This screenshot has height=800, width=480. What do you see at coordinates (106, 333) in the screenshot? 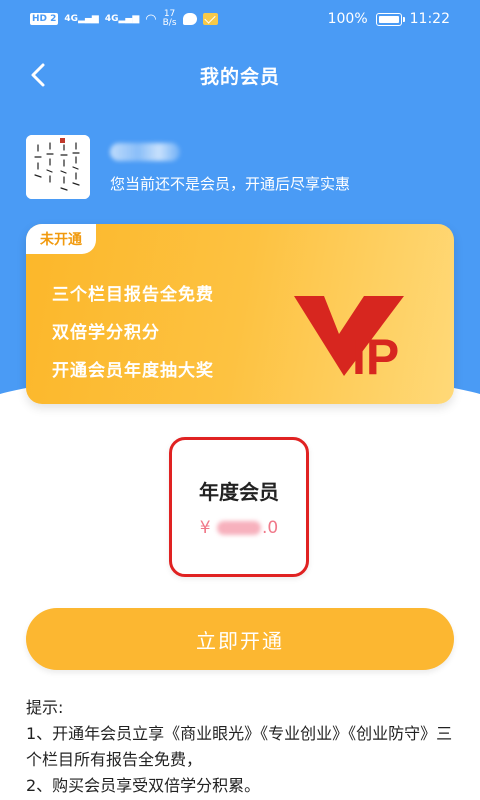
I see `benefit-item: 双倍学分积分` at bounding box center [106, 333].